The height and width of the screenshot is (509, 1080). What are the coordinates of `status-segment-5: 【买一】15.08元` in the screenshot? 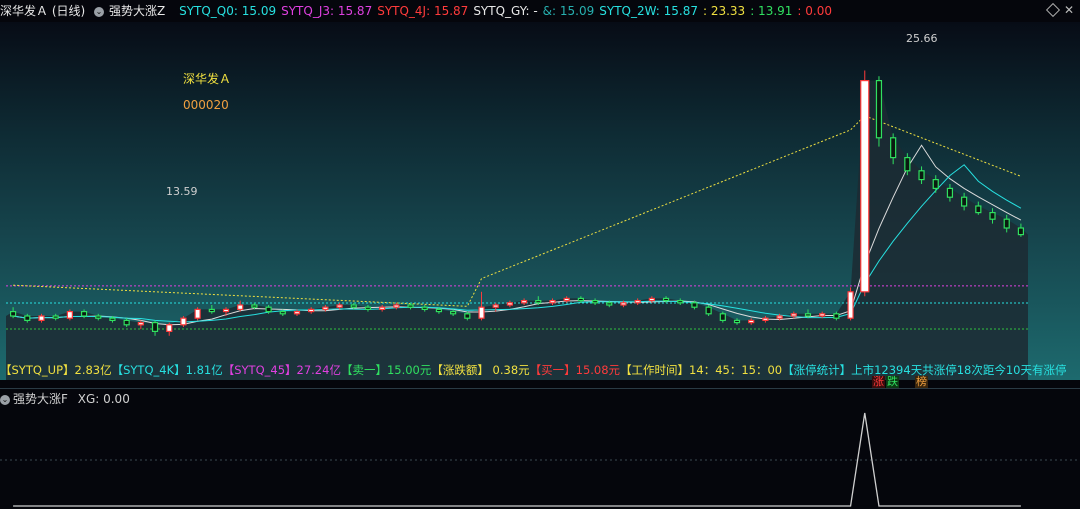 It's located at (575, 370).